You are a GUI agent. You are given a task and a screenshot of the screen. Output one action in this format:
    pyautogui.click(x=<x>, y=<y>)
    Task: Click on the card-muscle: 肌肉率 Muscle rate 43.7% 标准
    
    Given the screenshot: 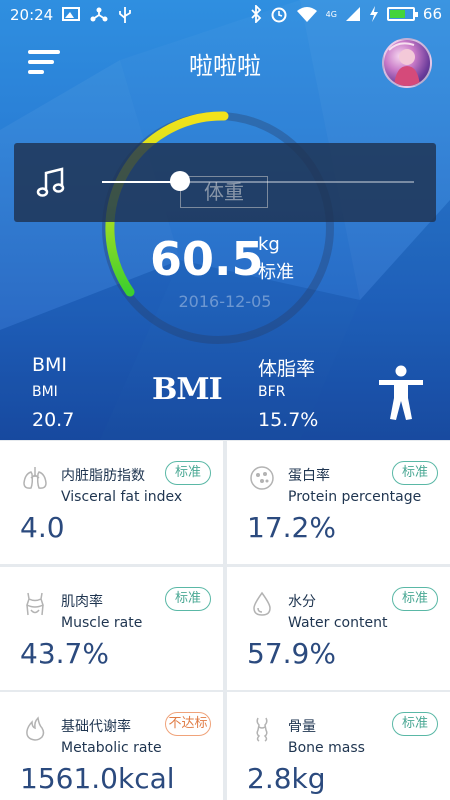 What is the action you would take?
    pyautogui.click(x=111, y=628)
    